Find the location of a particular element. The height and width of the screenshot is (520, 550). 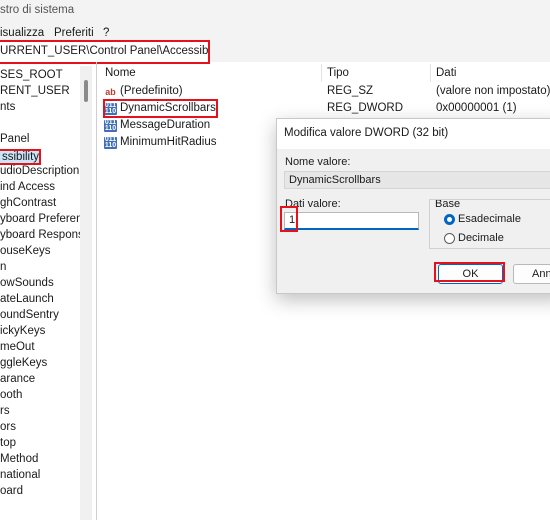

value-data: (valore non impostato) is located at coordinates (493, 91).